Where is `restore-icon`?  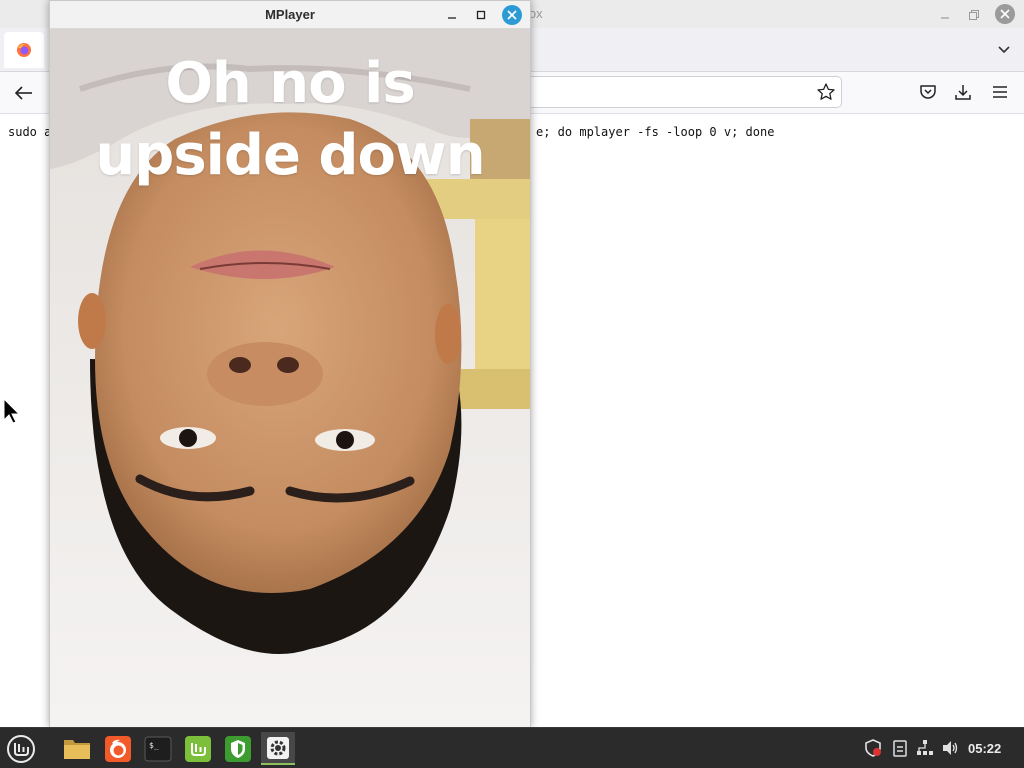 restore-icon is located at coordinates (974, 15).